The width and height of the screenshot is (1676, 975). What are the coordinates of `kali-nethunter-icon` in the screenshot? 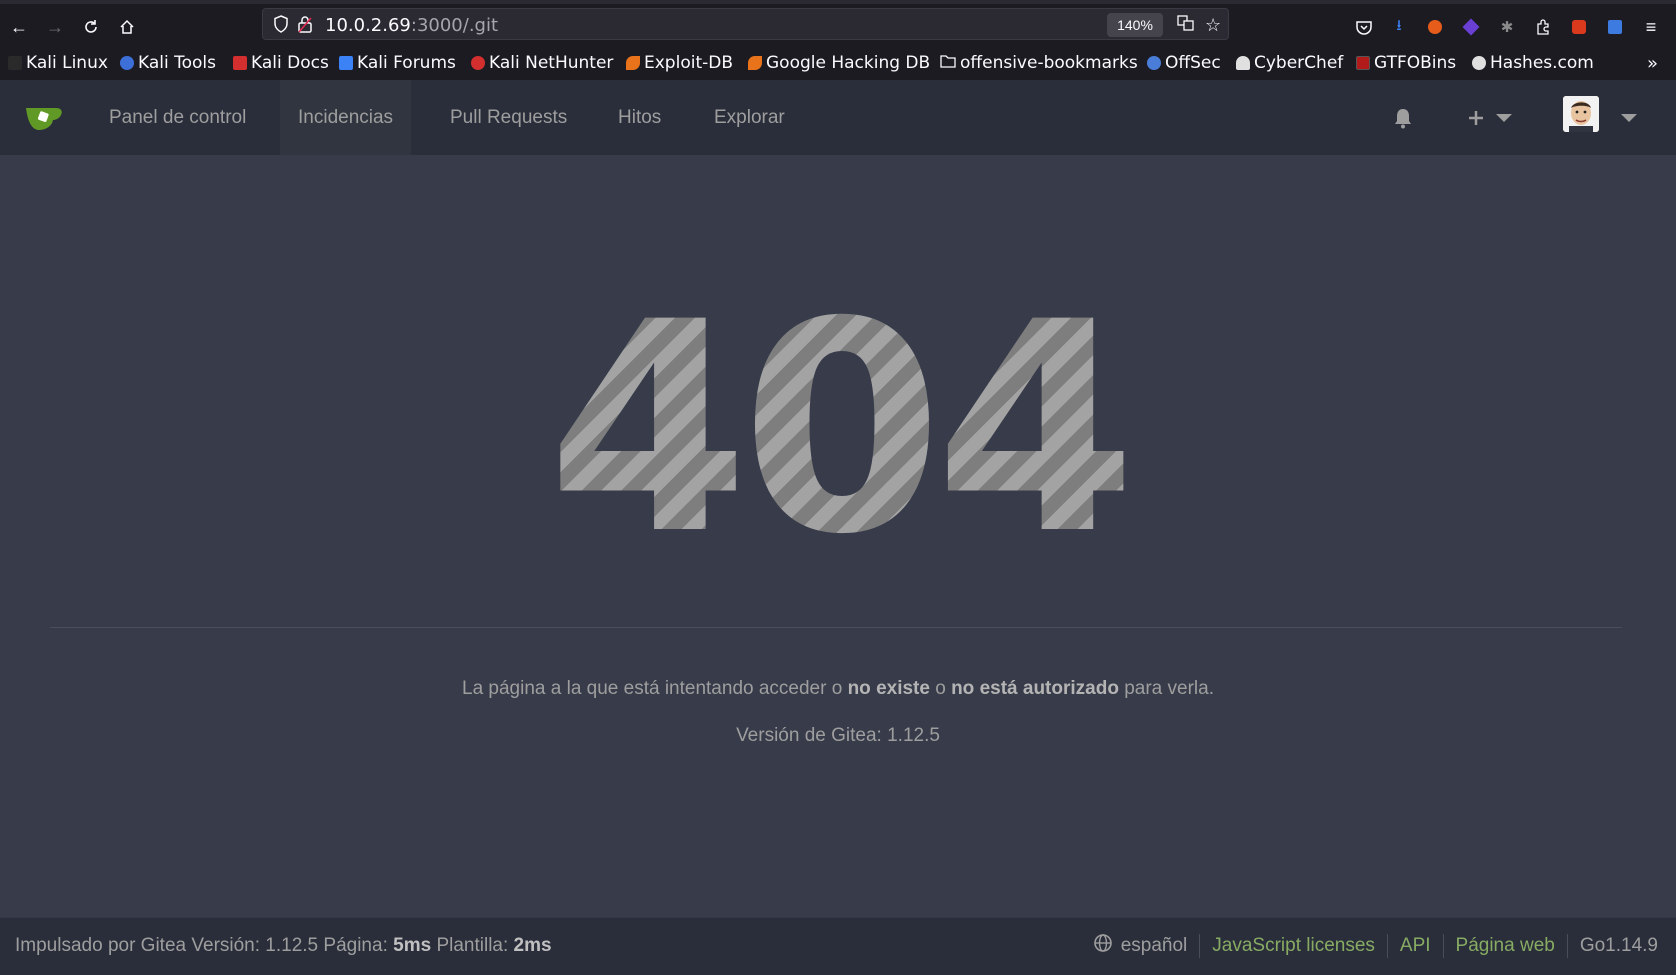 It's located at (478, 63).